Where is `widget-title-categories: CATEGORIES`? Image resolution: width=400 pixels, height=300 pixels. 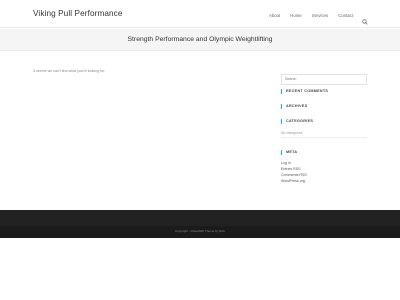 widget-title-categories: CATEGORIES is located at coordinates (297, 121).